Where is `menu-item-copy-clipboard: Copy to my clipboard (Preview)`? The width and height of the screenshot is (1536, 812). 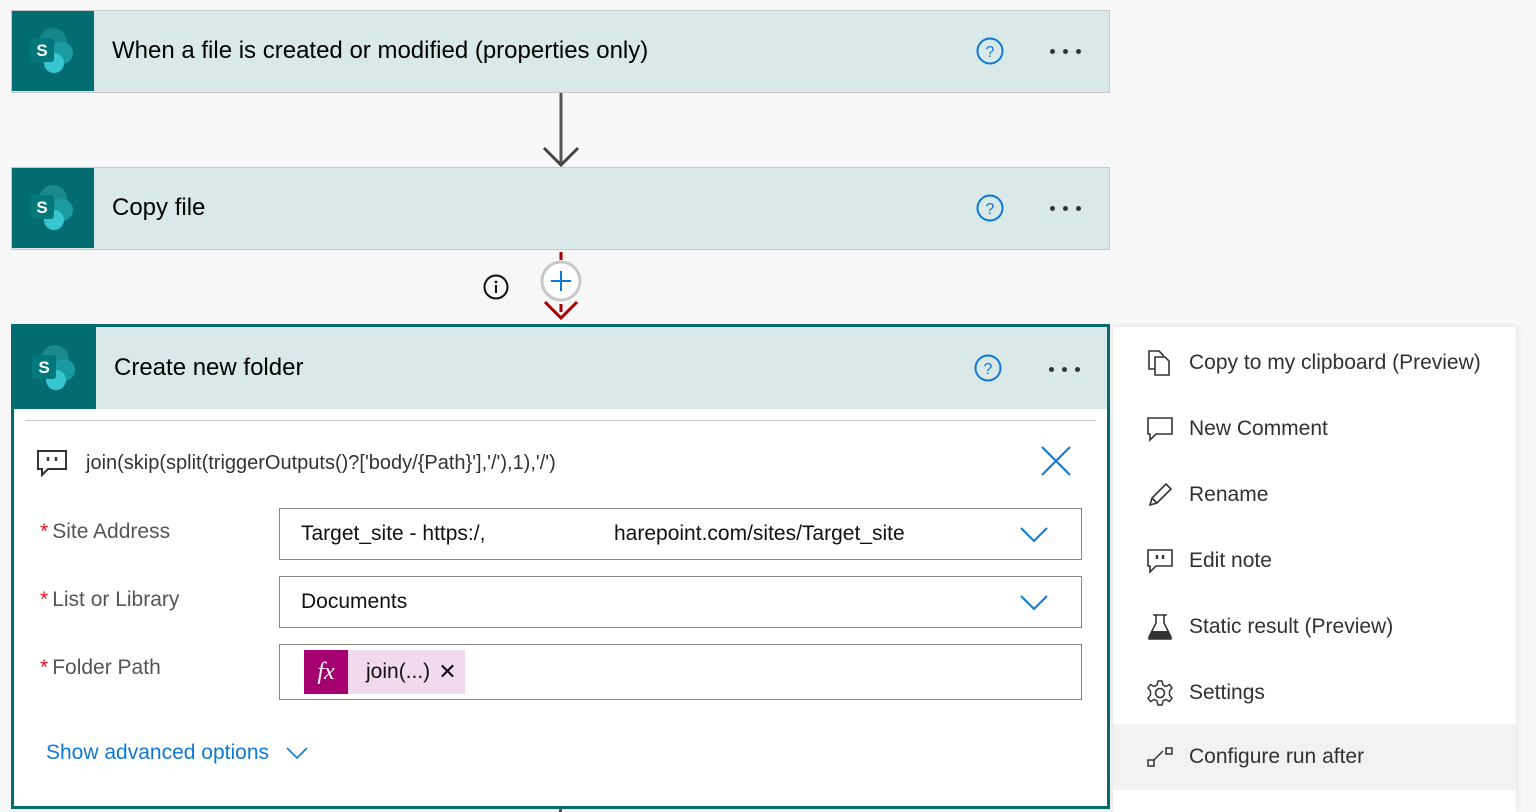
menu-item-copy-clipboard: Copy to my clipboard (Preview) is located at coordinates (1314, 363).